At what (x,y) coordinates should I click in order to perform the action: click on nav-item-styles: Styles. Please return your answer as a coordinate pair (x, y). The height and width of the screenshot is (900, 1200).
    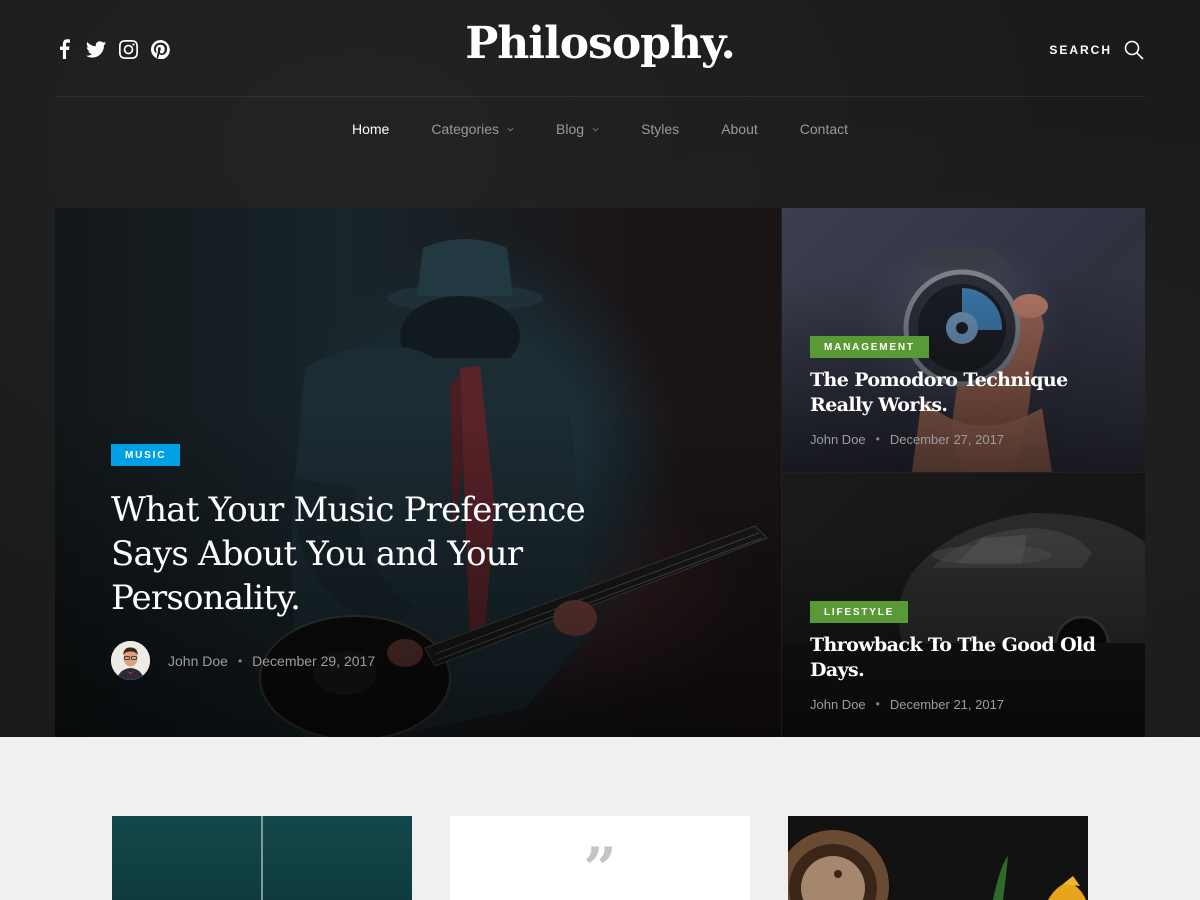
    Looking at the image, I should click on (660, 129).